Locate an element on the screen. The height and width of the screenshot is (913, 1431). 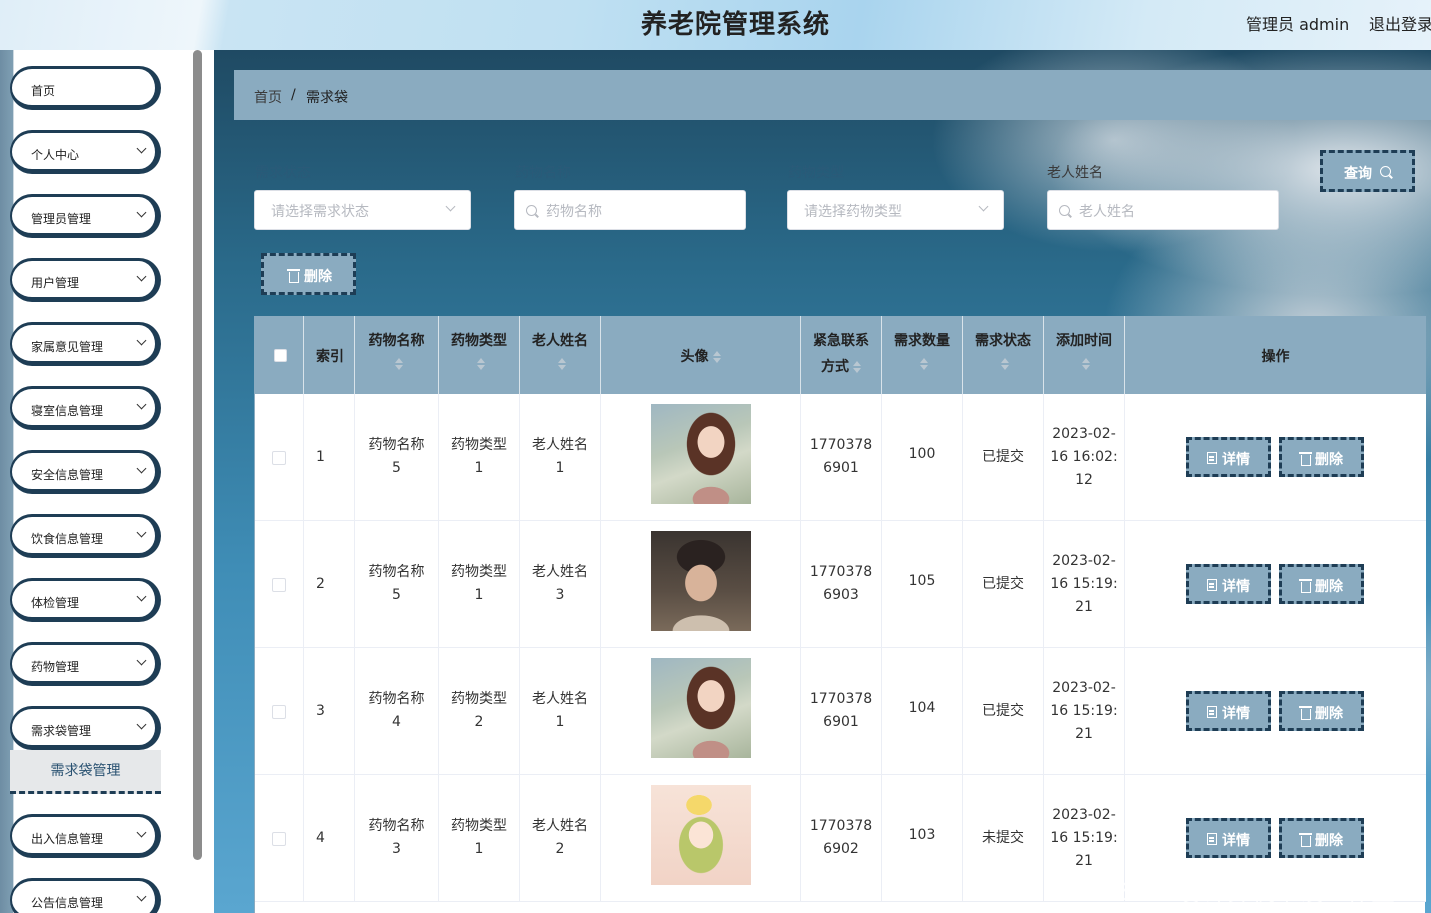
status-select-placeholder: 请选择需求状态 is located at coordinates (320, 212).